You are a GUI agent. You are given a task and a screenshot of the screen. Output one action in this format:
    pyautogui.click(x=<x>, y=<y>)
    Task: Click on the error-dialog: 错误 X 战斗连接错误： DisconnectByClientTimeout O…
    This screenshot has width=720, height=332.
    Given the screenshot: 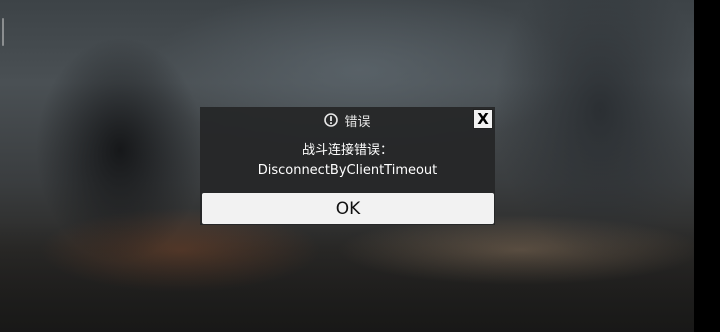 What is the action you would take?
    pyautogui.click(x=347, y=166)
    